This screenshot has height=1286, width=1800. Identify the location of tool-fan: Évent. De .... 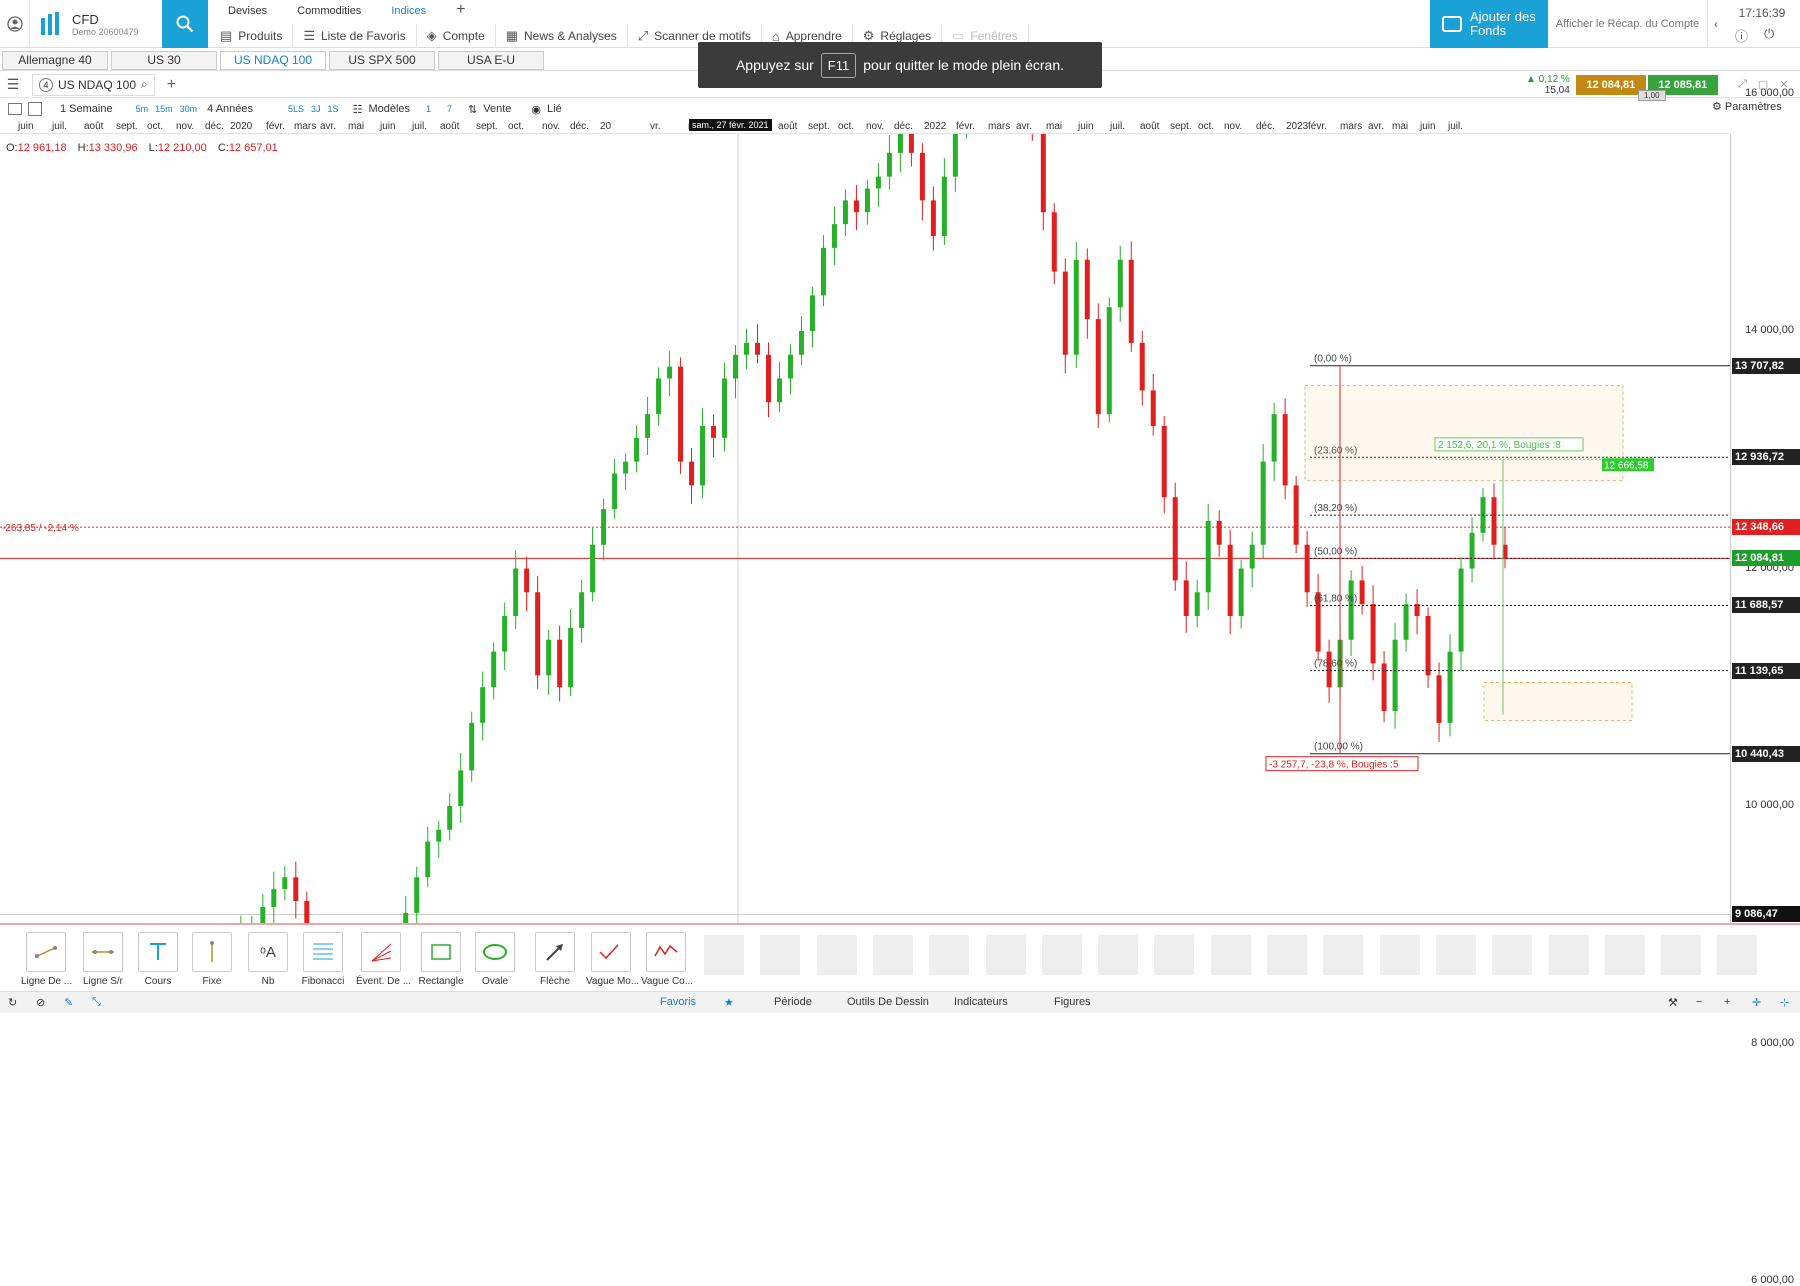
(383, 959).